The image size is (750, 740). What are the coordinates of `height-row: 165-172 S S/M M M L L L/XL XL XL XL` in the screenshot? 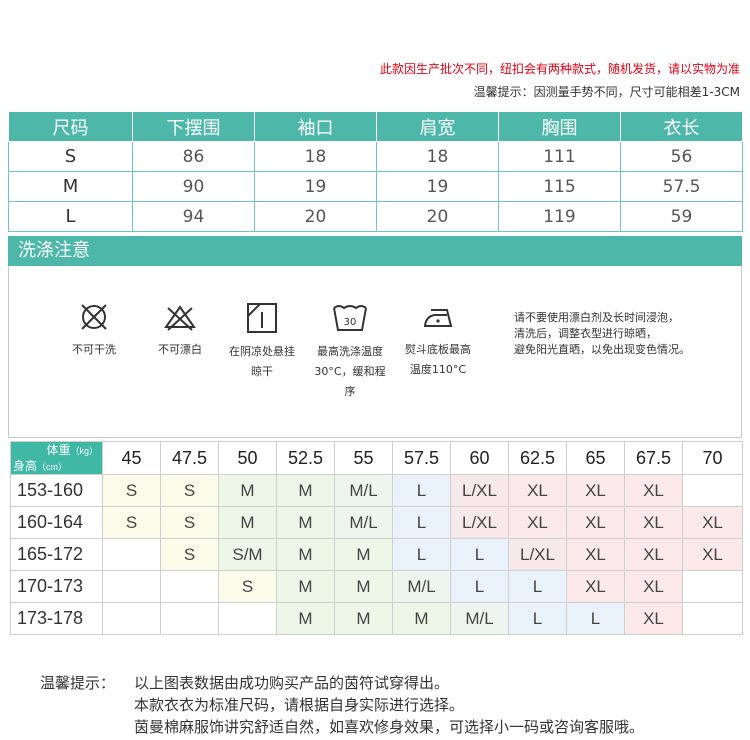 It's located at (376, 554).